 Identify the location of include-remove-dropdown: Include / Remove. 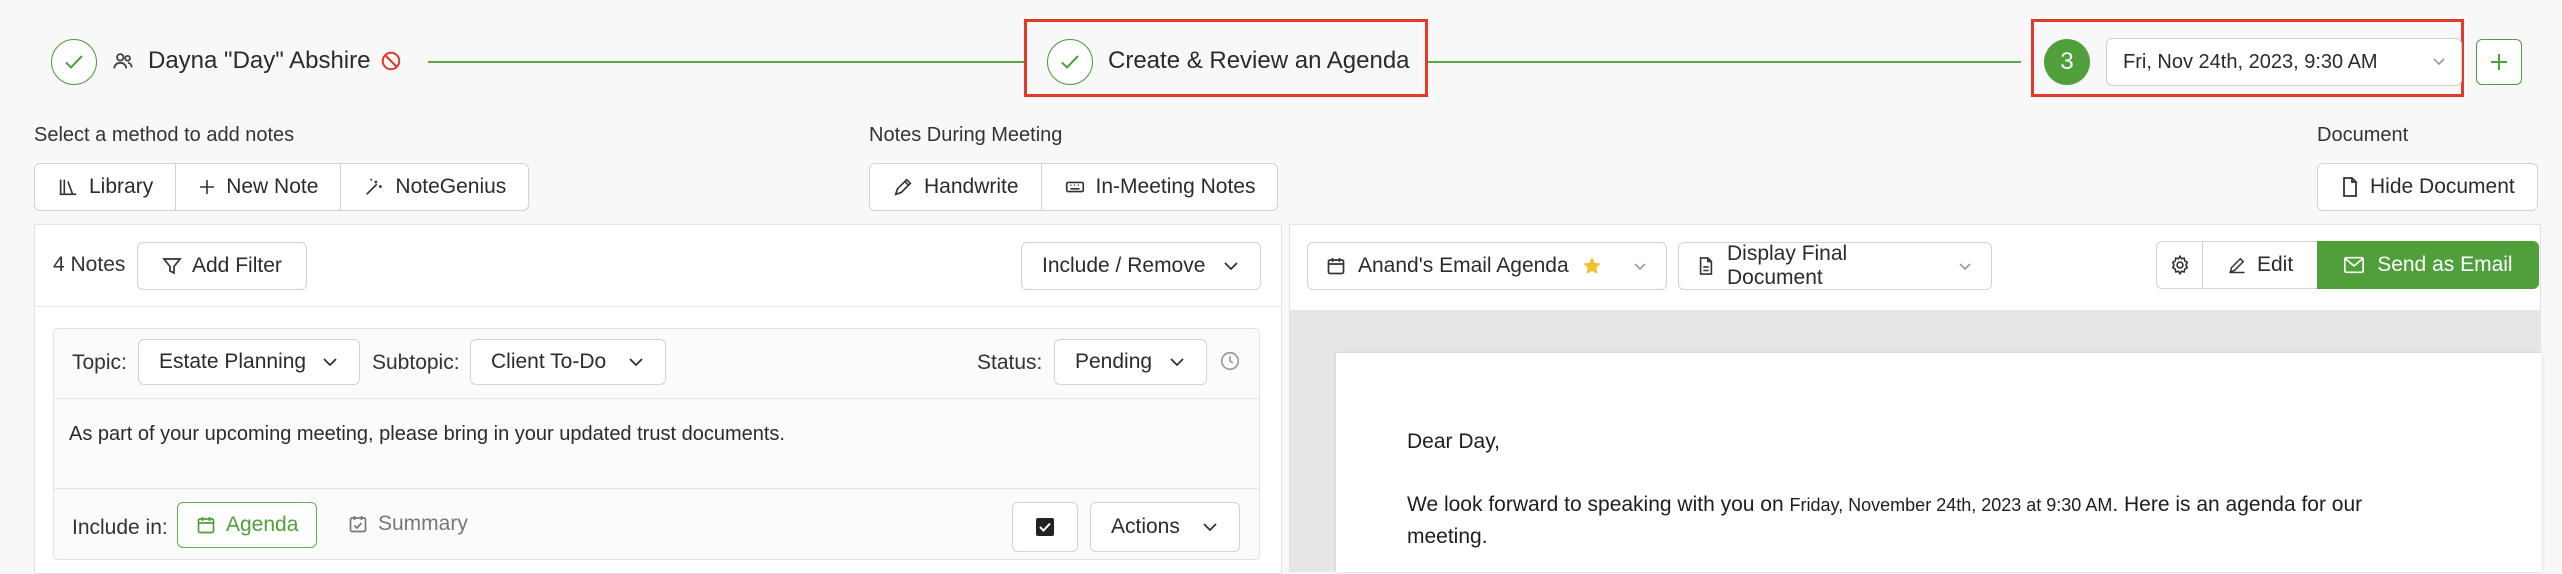
(1141, 266).